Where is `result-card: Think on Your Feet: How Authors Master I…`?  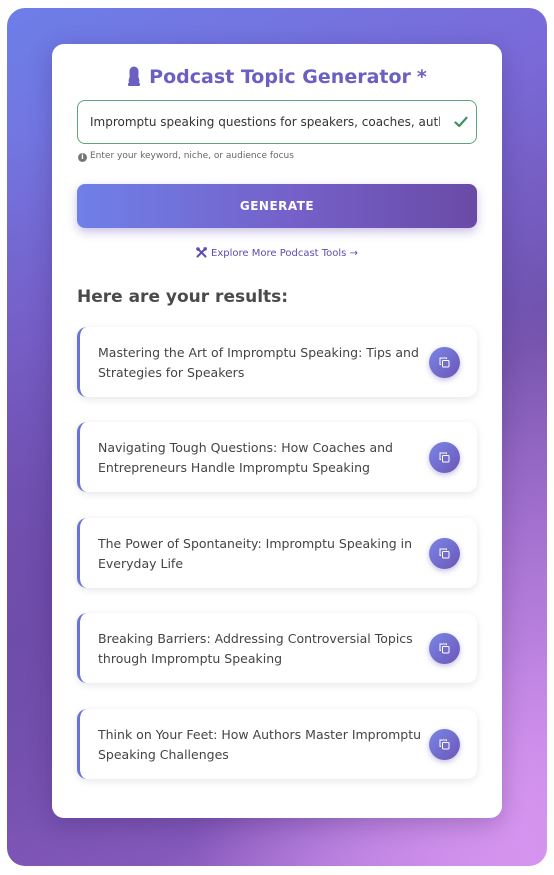 result-card: Think on Your Feet: How Authors Master I… is located at coordinates (277, 744).